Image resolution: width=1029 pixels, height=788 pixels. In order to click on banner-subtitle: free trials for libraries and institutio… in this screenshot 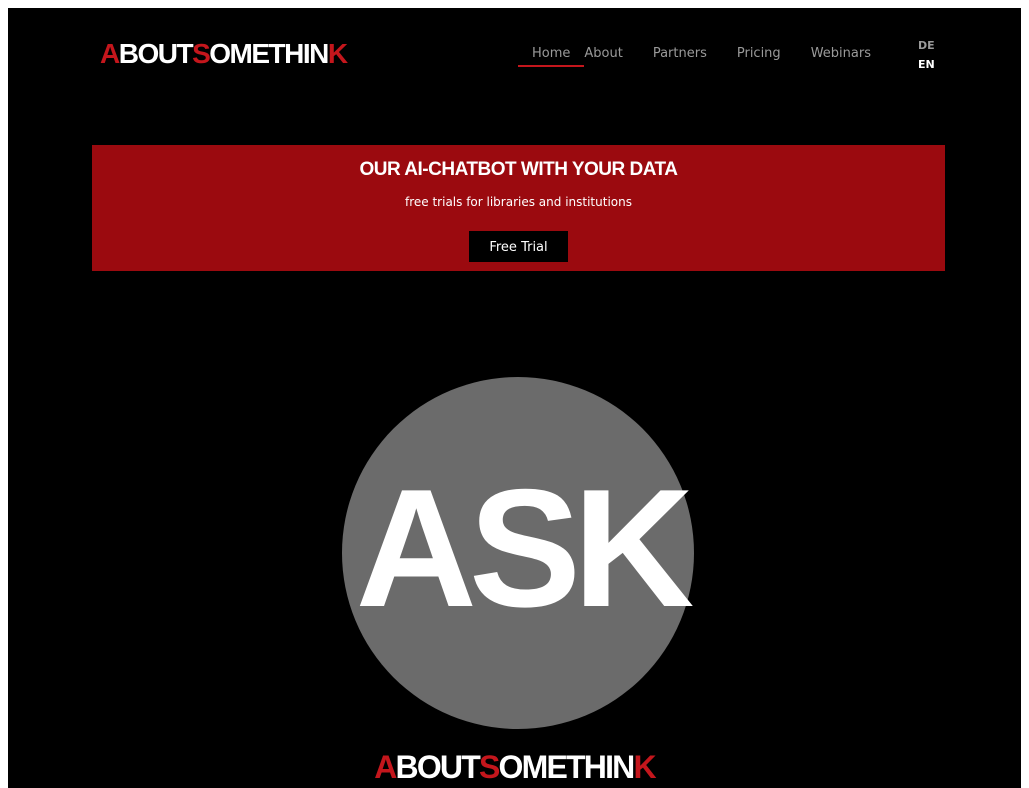, I will do `click(518, 202)`.